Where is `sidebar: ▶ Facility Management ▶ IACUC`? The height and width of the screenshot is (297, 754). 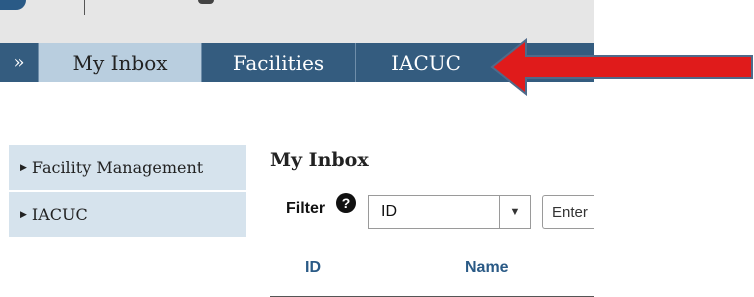 sidebar: ▶ Facility Management ▶ IACUC is located at coordinates (127, 192).